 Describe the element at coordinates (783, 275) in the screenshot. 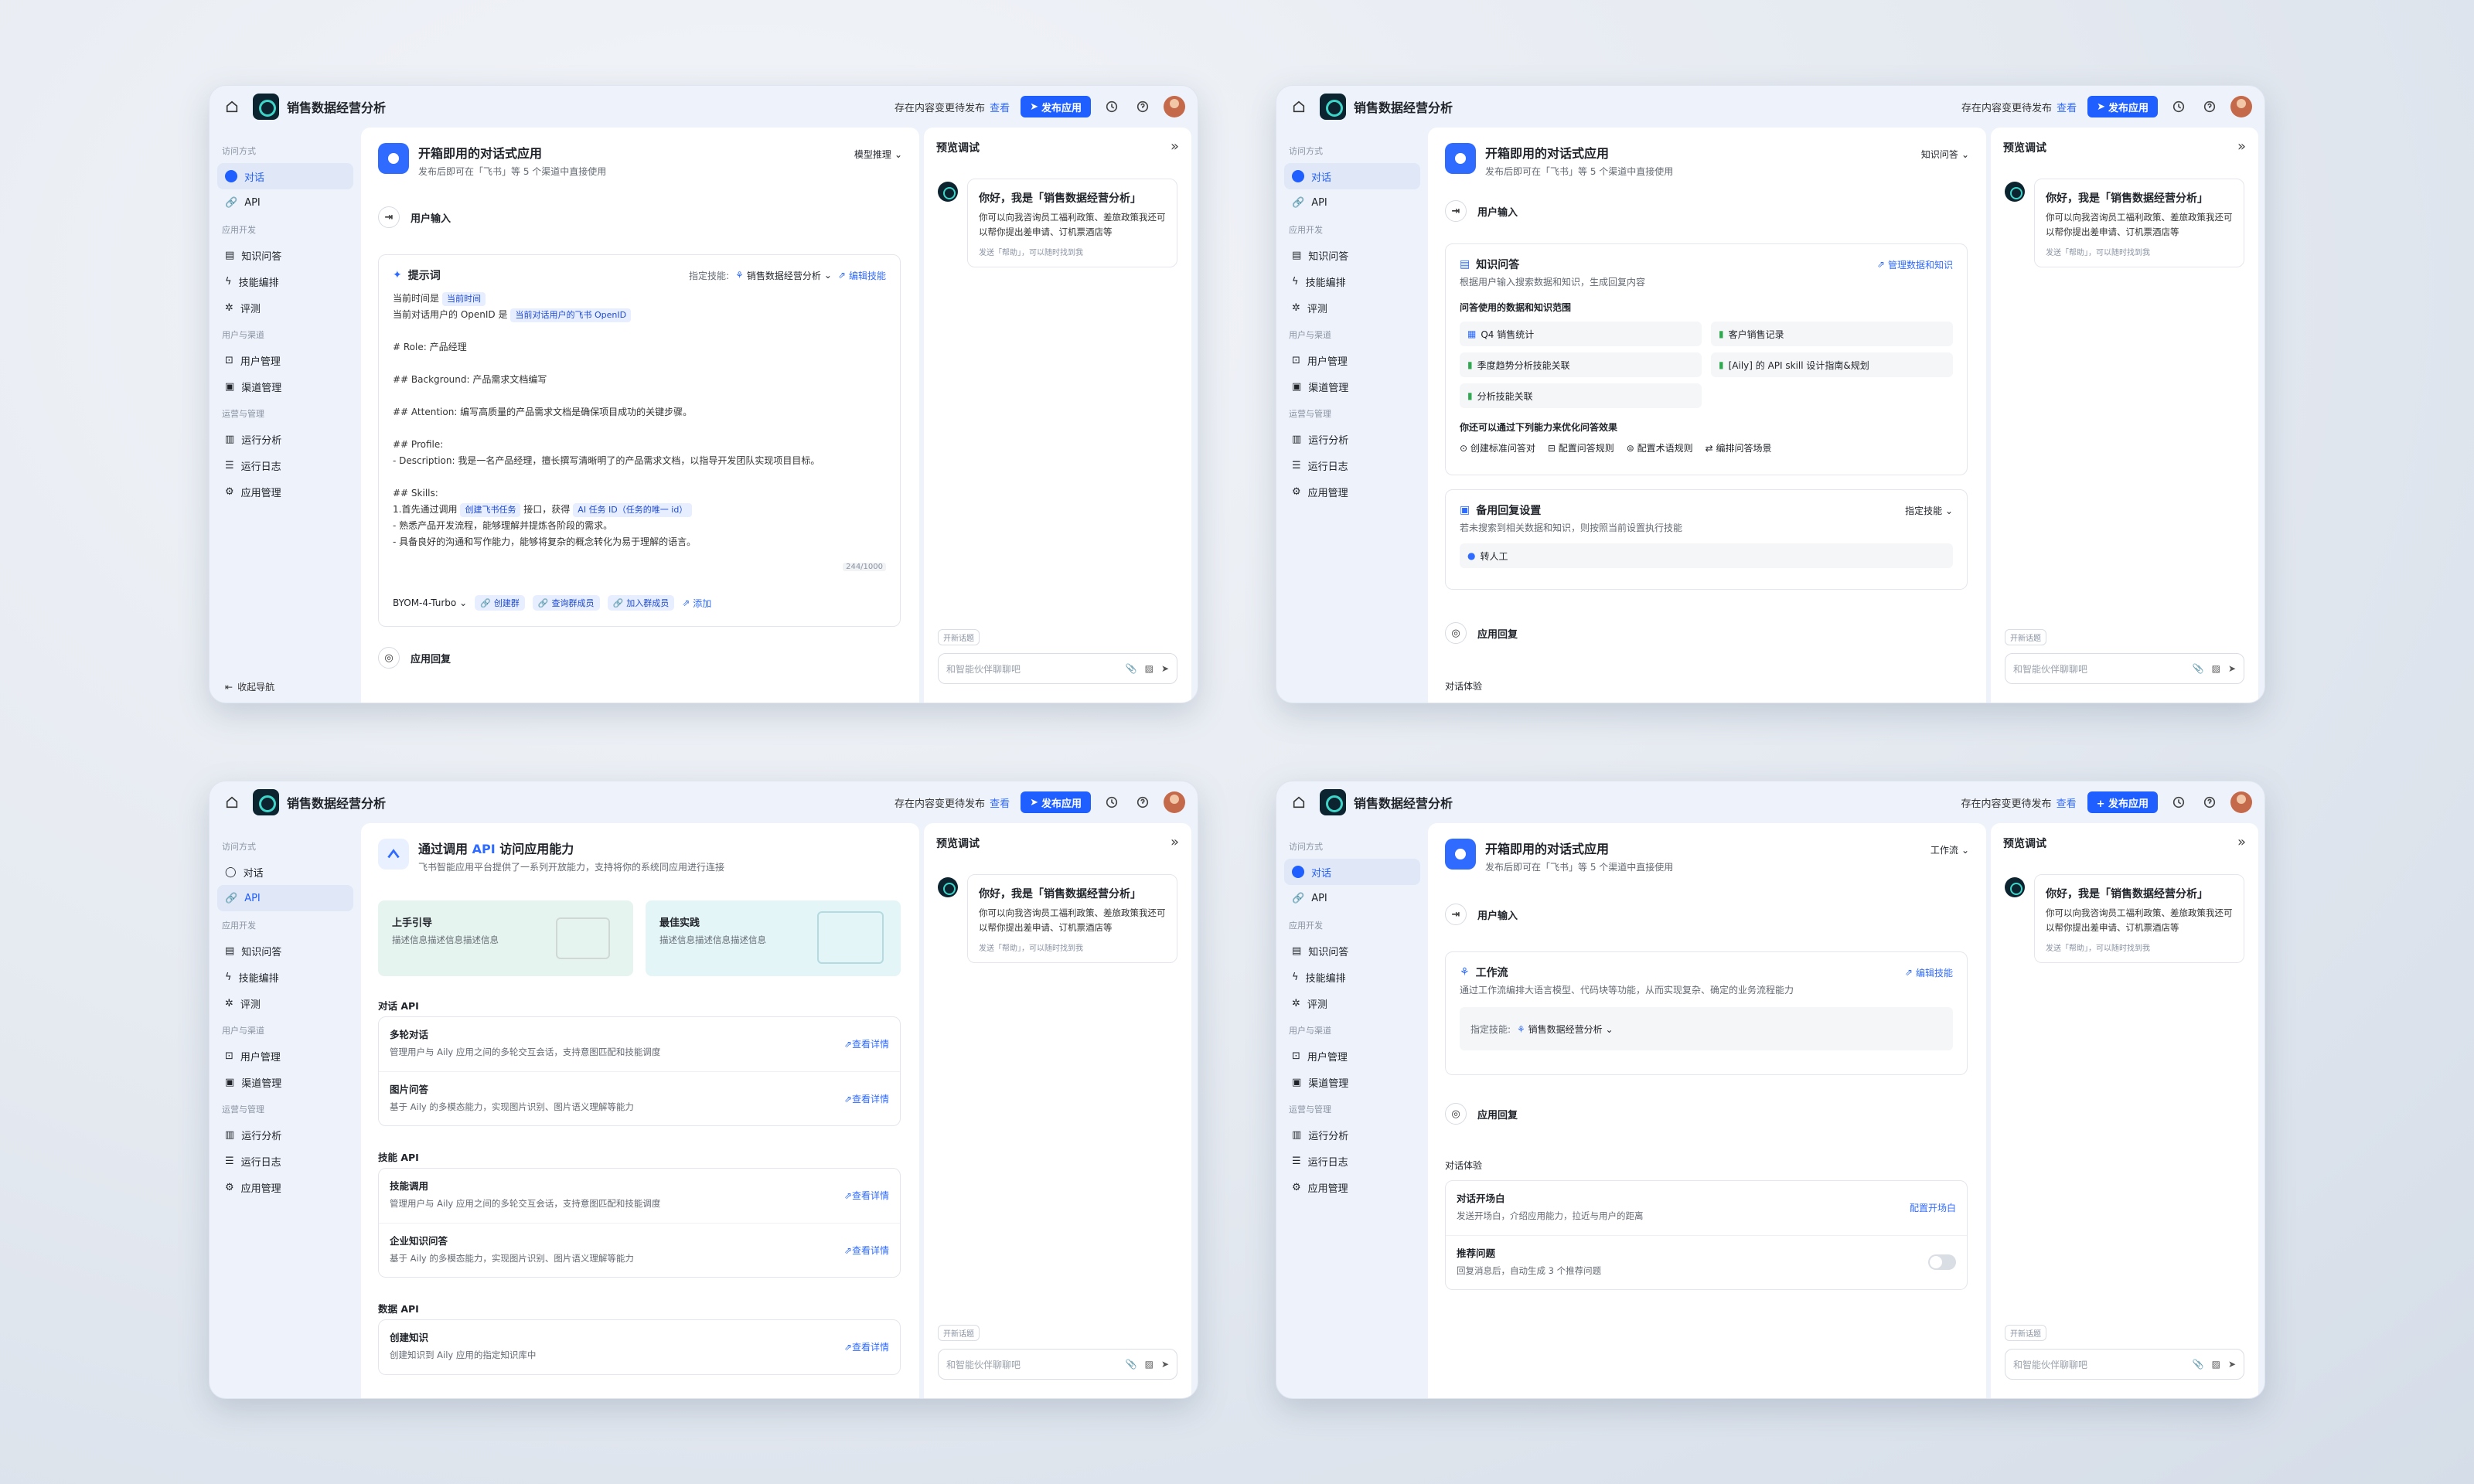

I see `skill-select: ⚘ 销售数据经营分析 ⌄` at that location.